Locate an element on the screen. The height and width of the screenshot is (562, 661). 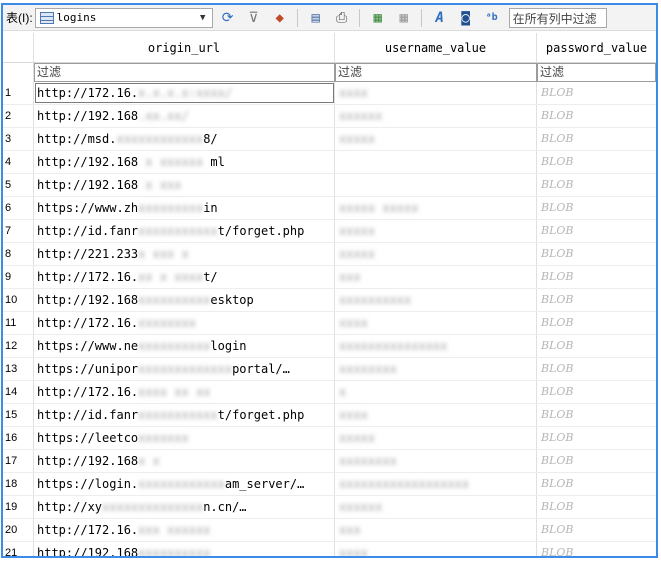
filter-all-columns-input: 在所有列中过滤 is located at coordinates (557, 17).